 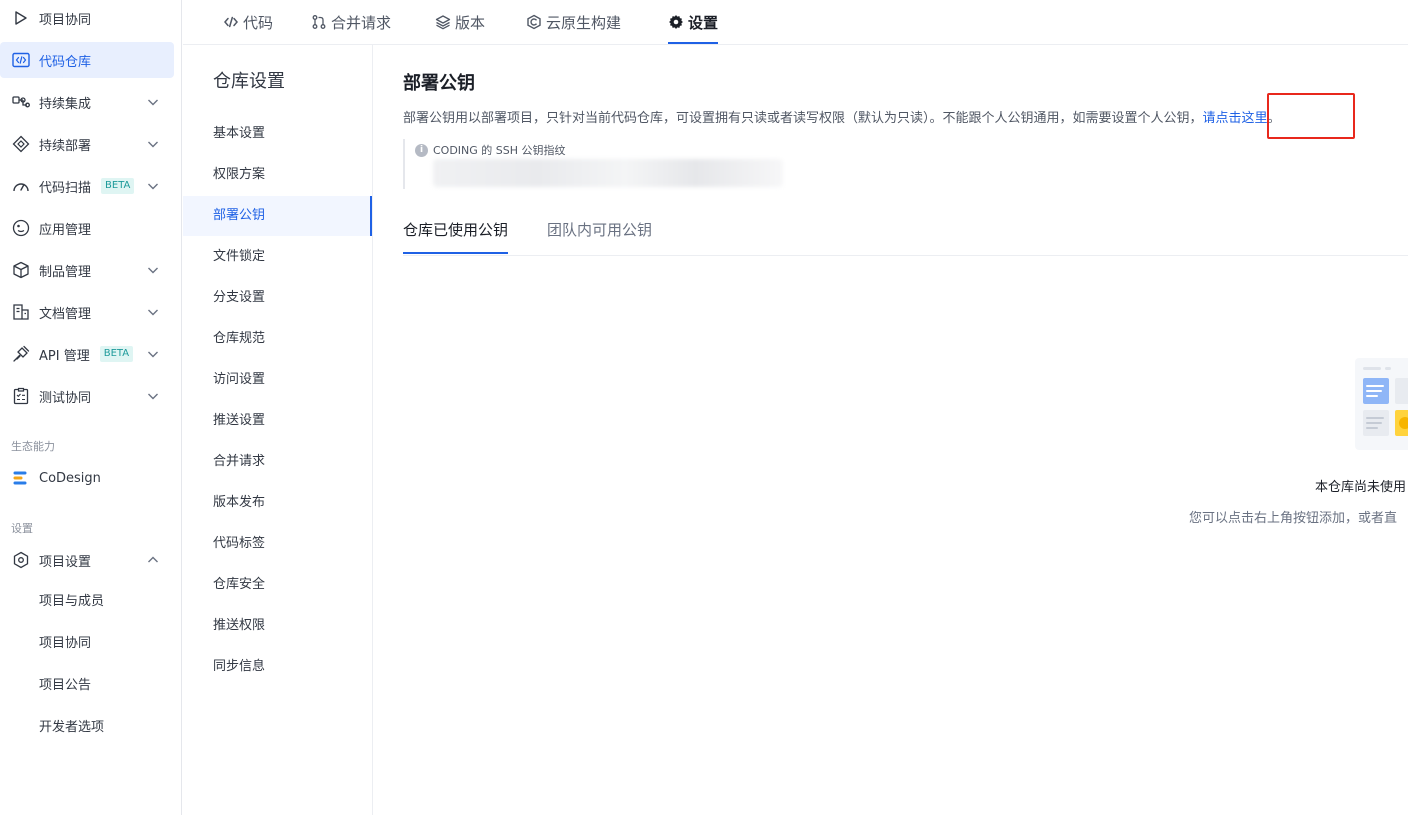 I want to click on settings-item-deploy-keys: 部署公钥, so click(x=277, y=216).